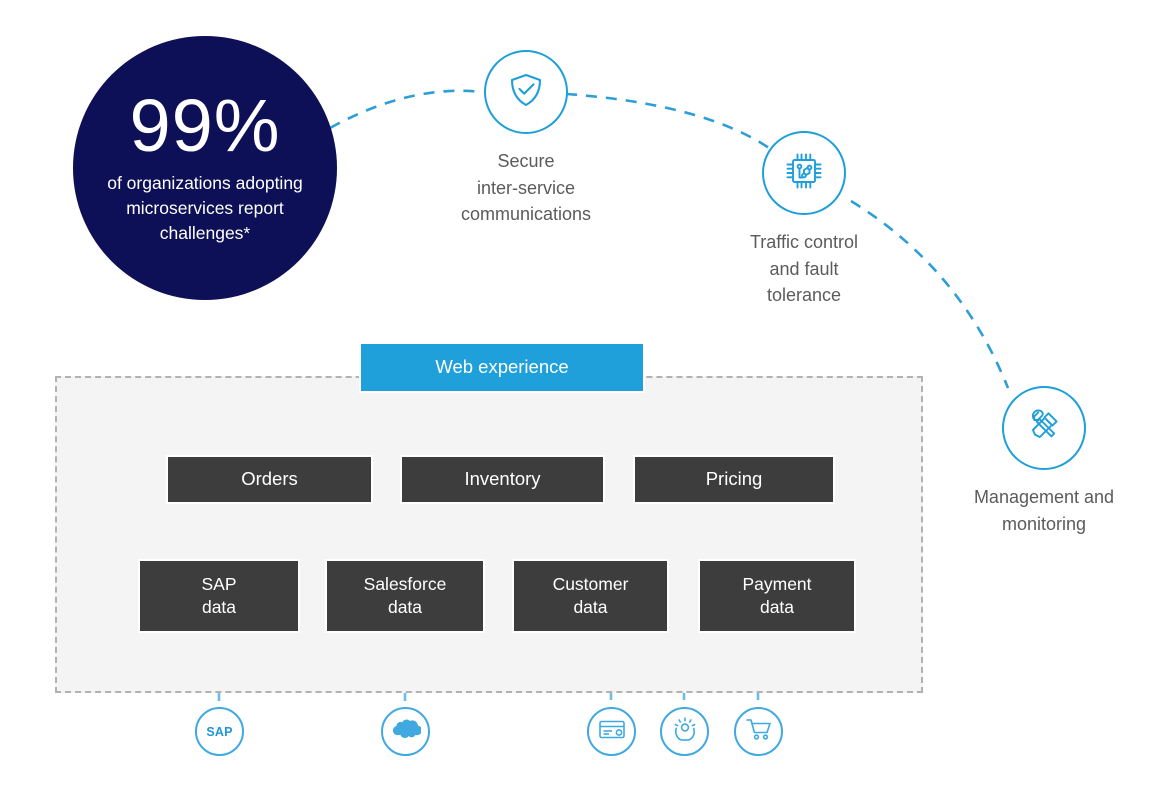  I want to click on sap-logo-icon: SAP, so click(219, 731).